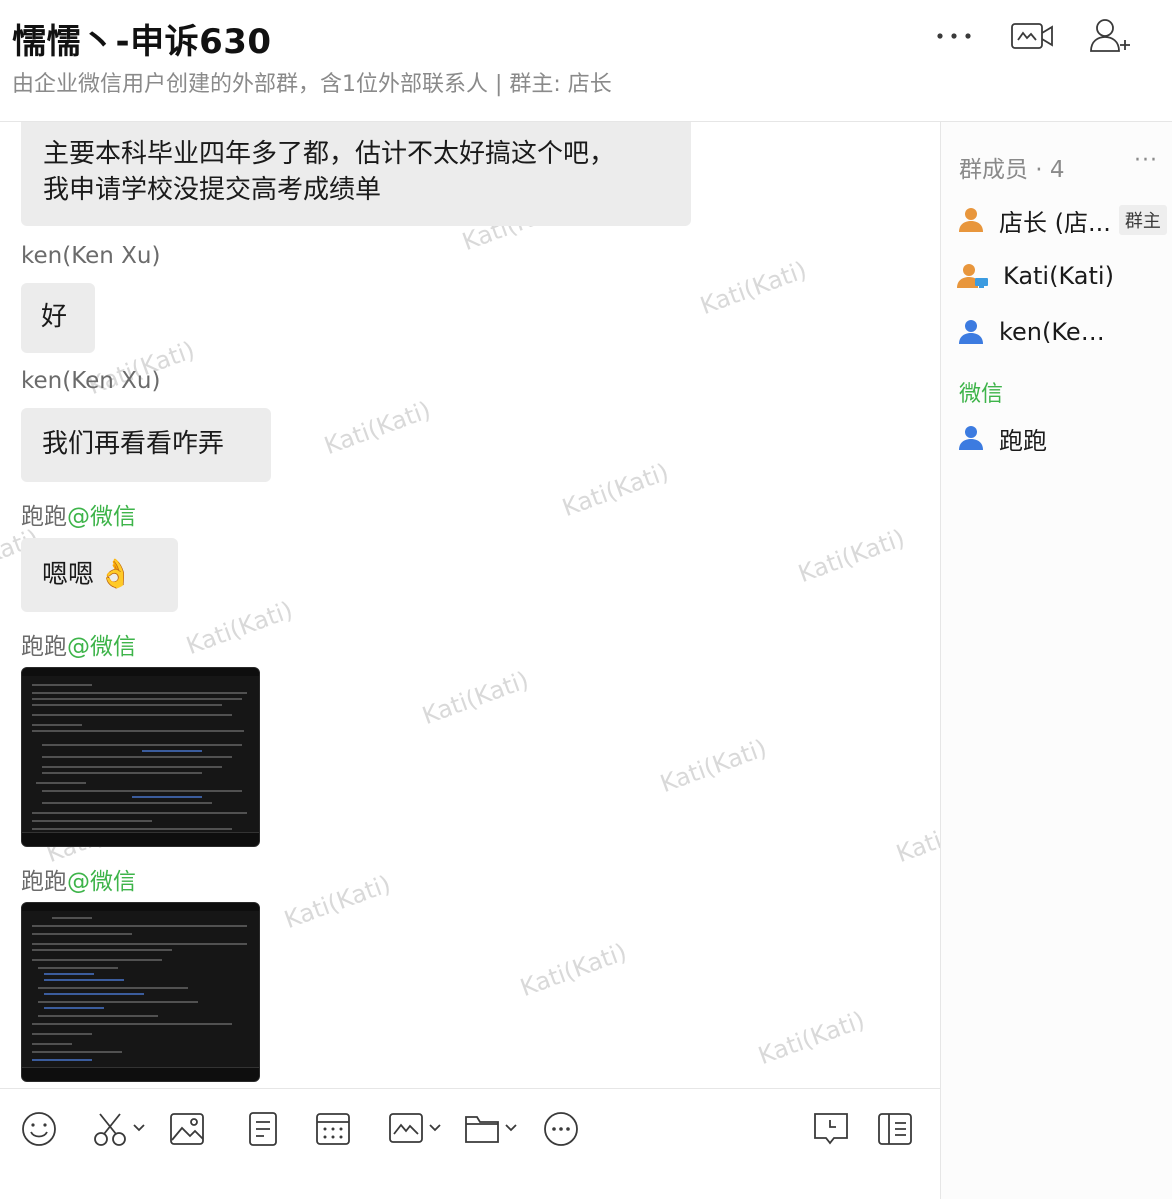 This screenshot has width=1172, height=1199. Describe the element at coordinates (263, 1129) in the screenshot. I see `document-icon` at that location.